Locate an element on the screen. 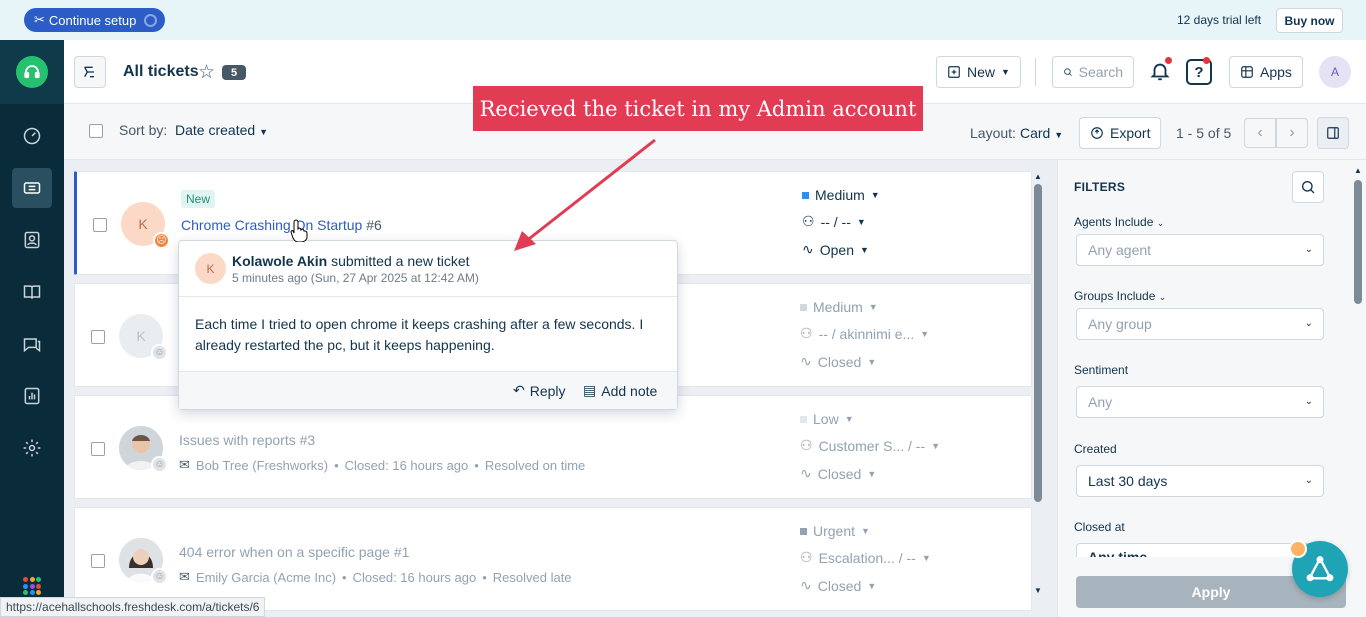  knowledge-base-icon is located at coordinates (32, 292).